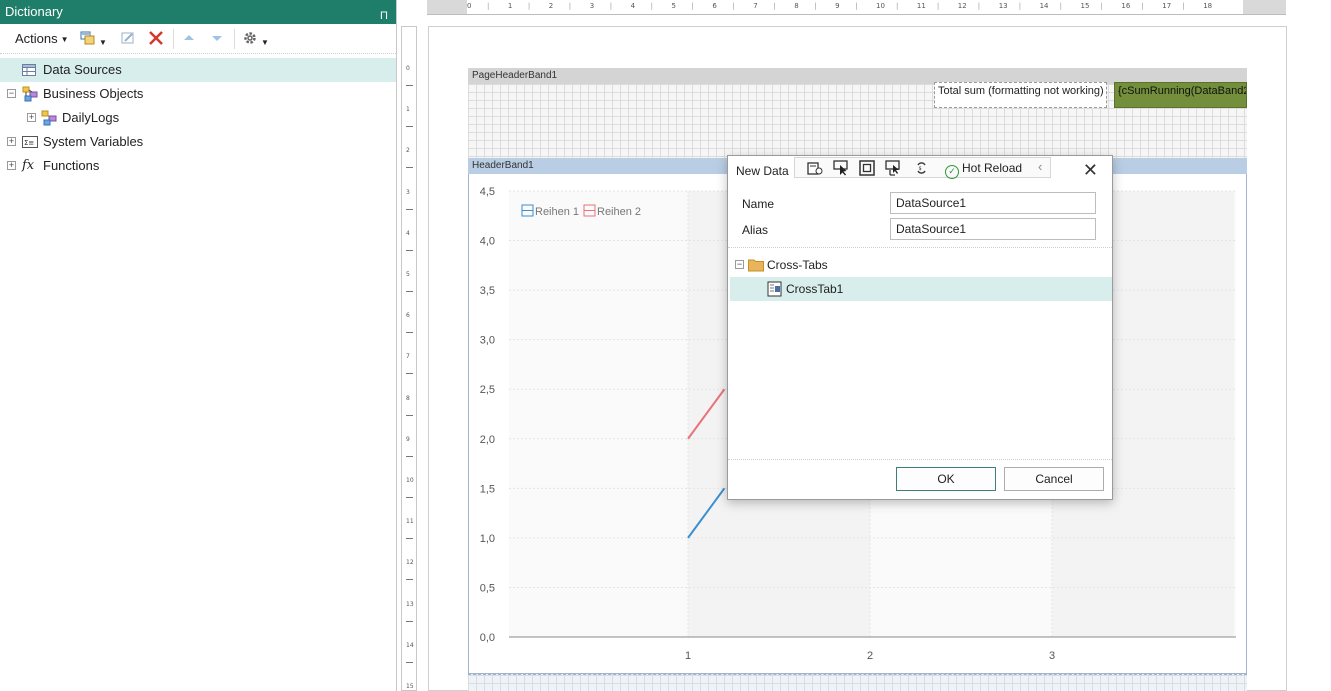 The image size is (1331, 691). I want to click on settings-button: ▼, so click(255, 39).